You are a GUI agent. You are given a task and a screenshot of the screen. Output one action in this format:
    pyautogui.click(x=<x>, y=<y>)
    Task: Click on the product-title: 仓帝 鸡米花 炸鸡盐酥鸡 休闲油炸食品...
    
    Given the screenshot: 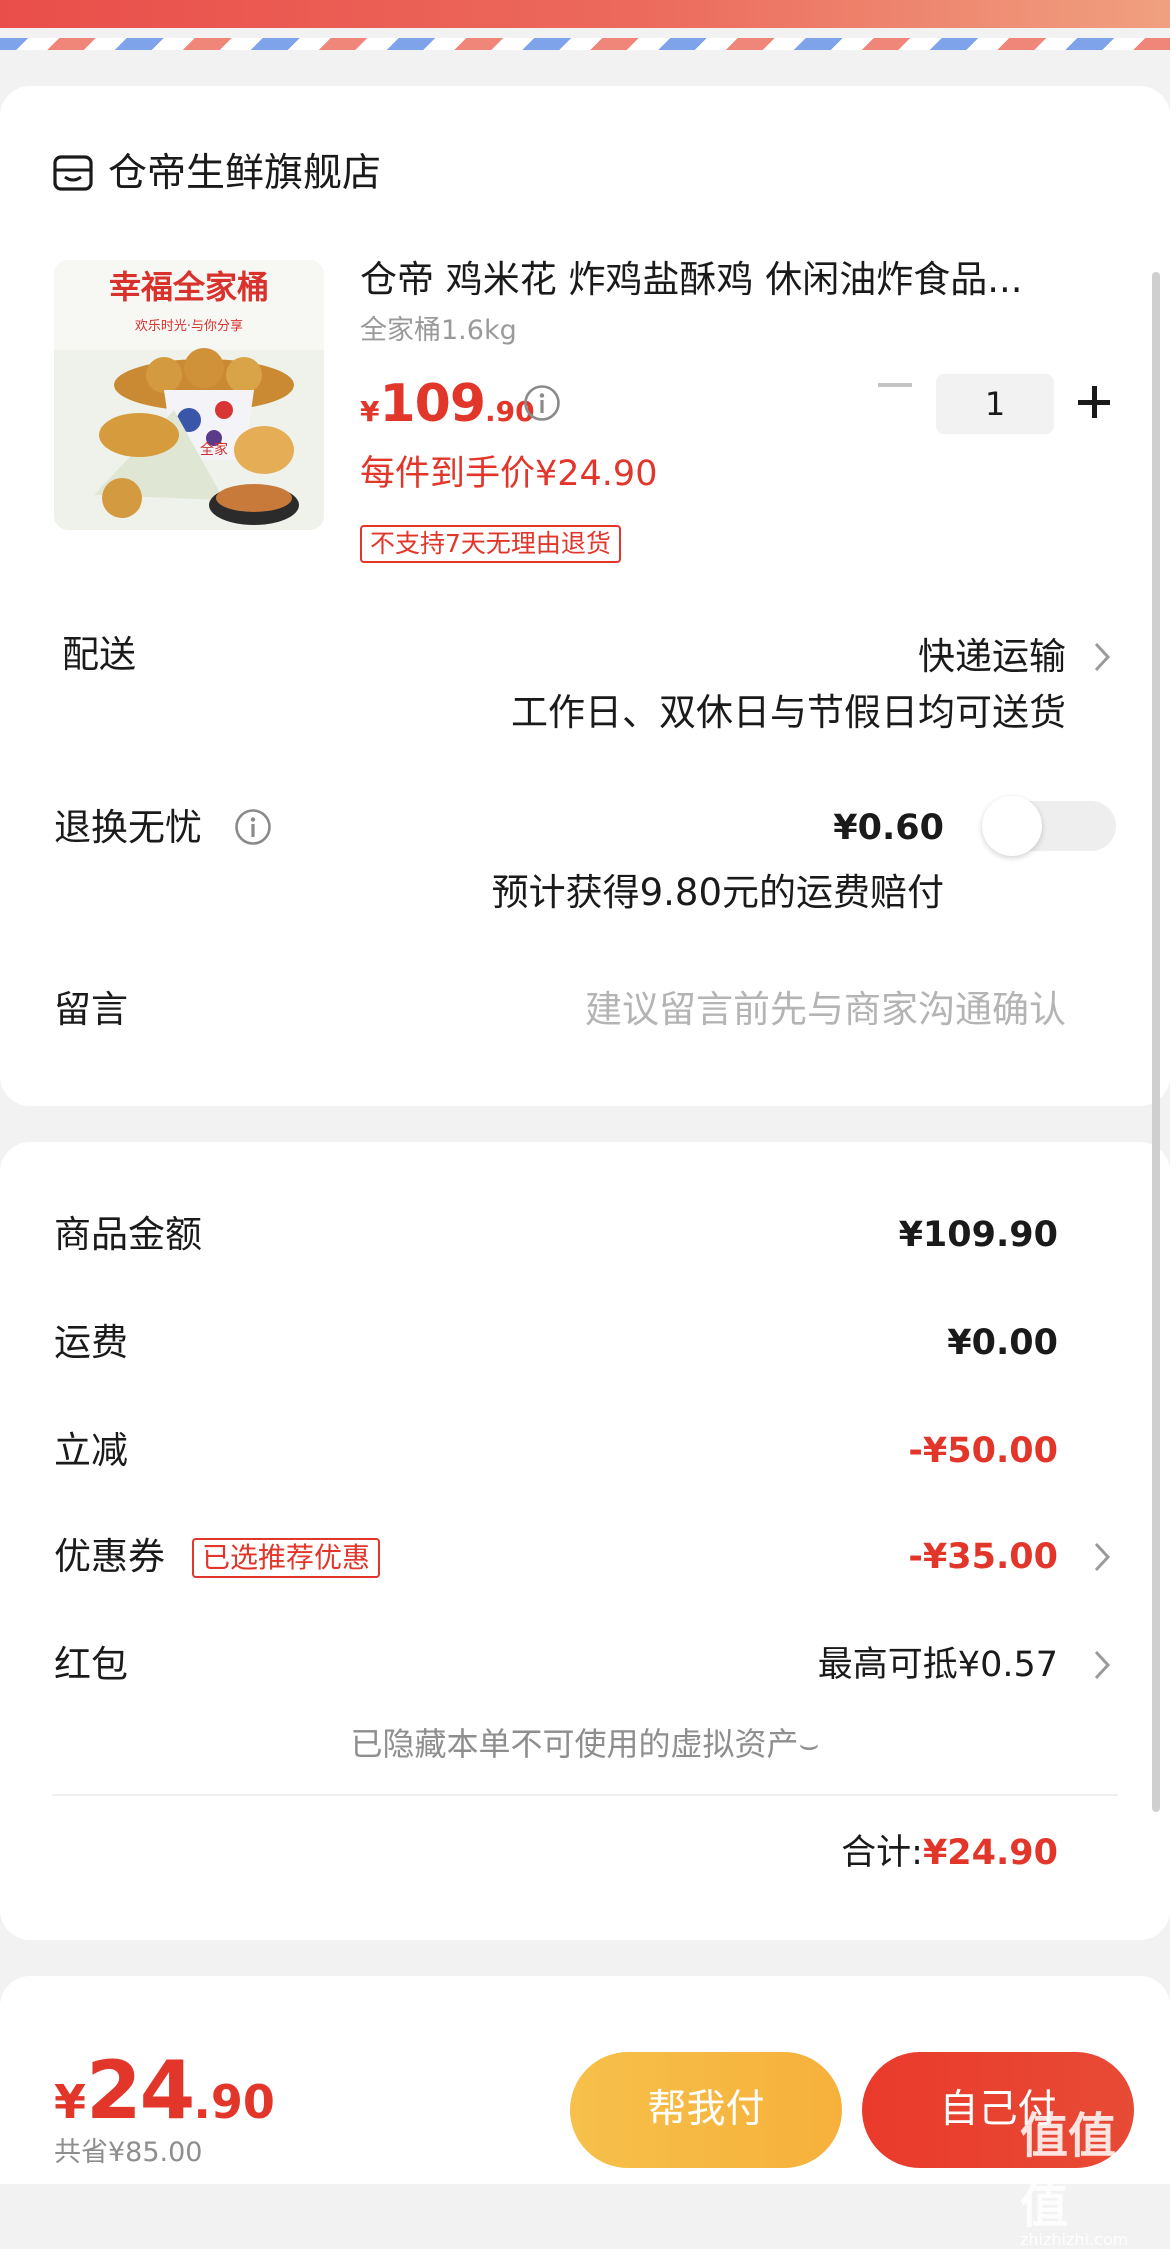 What is the action you would take?
    pyautogui.click(x=720, y=280)
    